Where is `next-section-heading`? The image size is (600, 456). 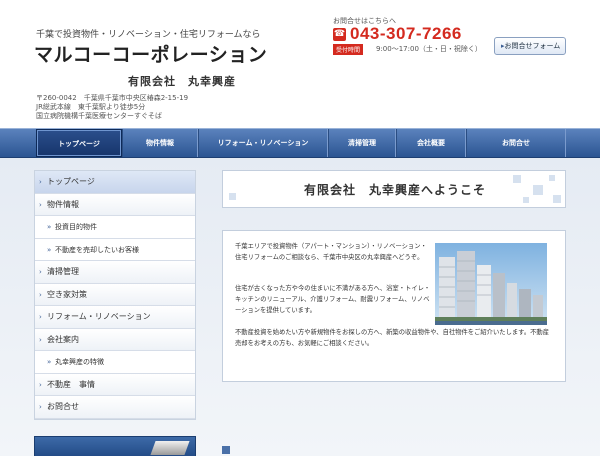 next-section-heading is located at coordinates (282, 450).